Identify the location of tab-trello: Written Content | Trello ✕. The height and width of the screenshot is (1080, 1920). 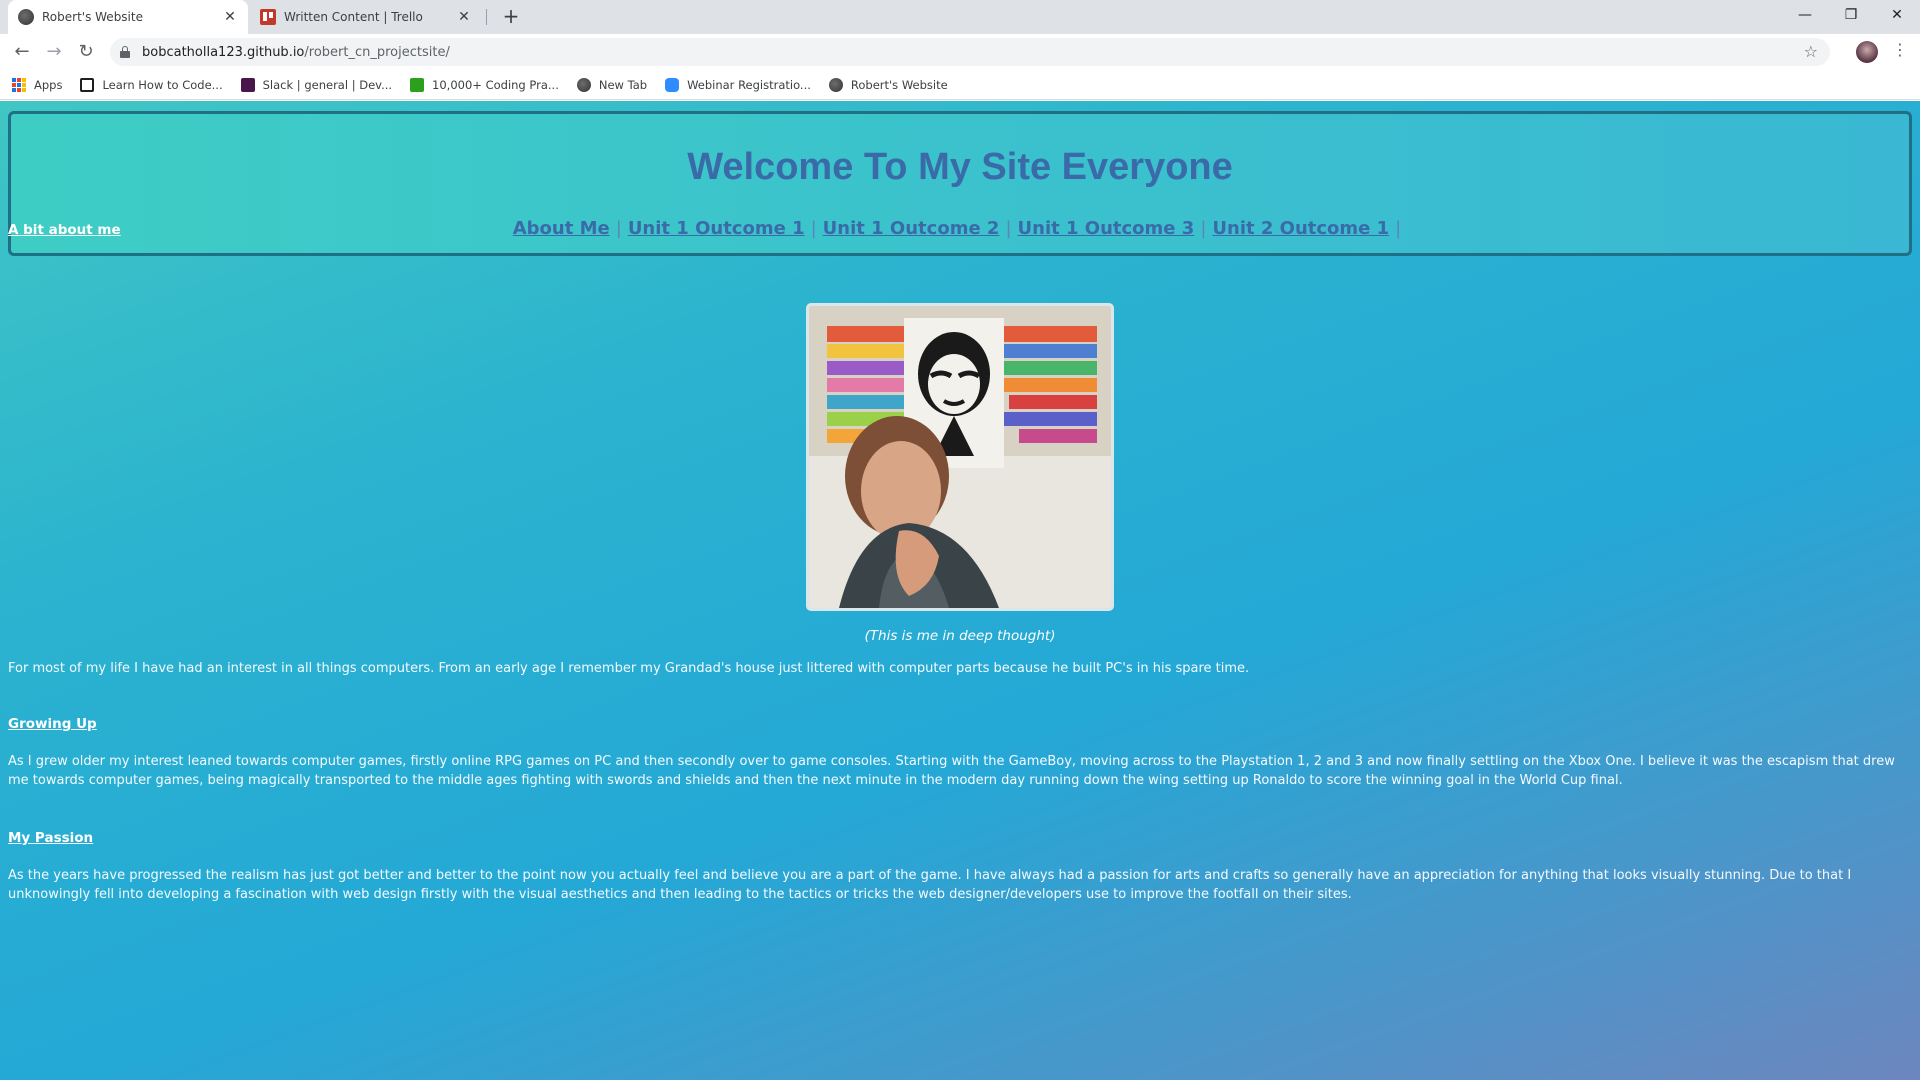
(366, 17).